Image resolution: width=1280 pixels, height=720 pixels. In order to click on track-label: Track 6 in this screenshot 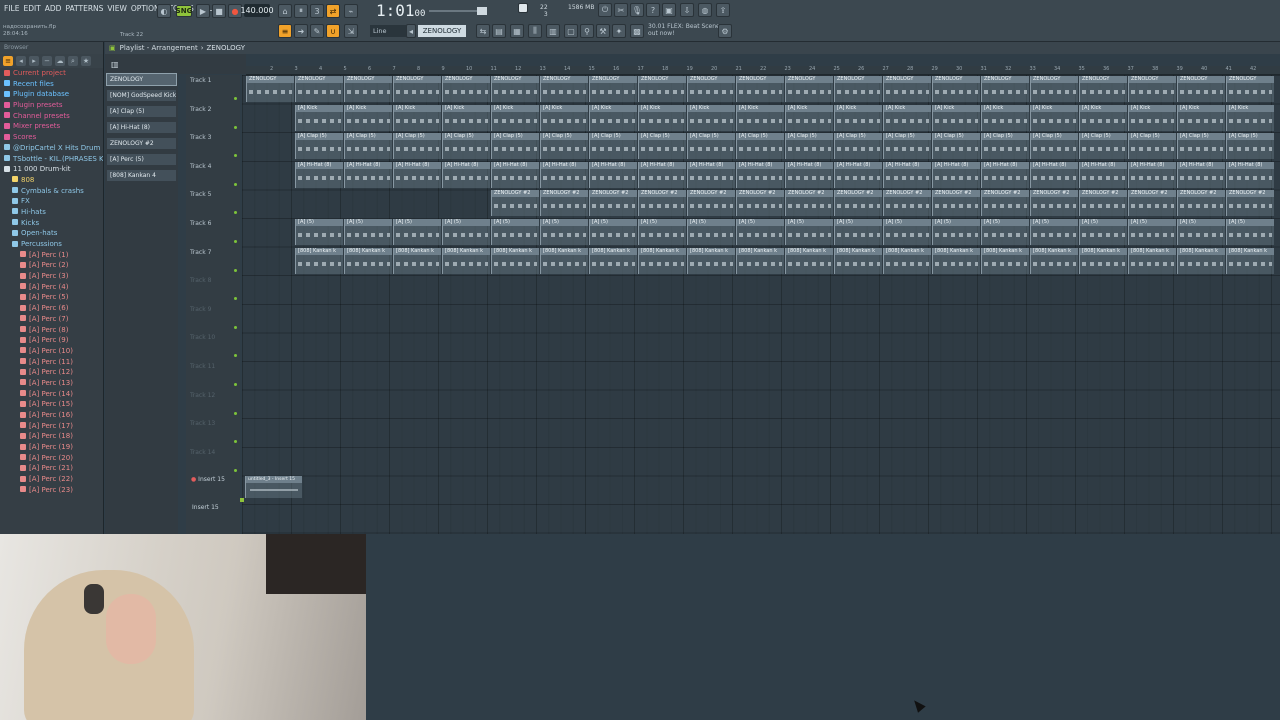, I will do `click(200, 223)`.